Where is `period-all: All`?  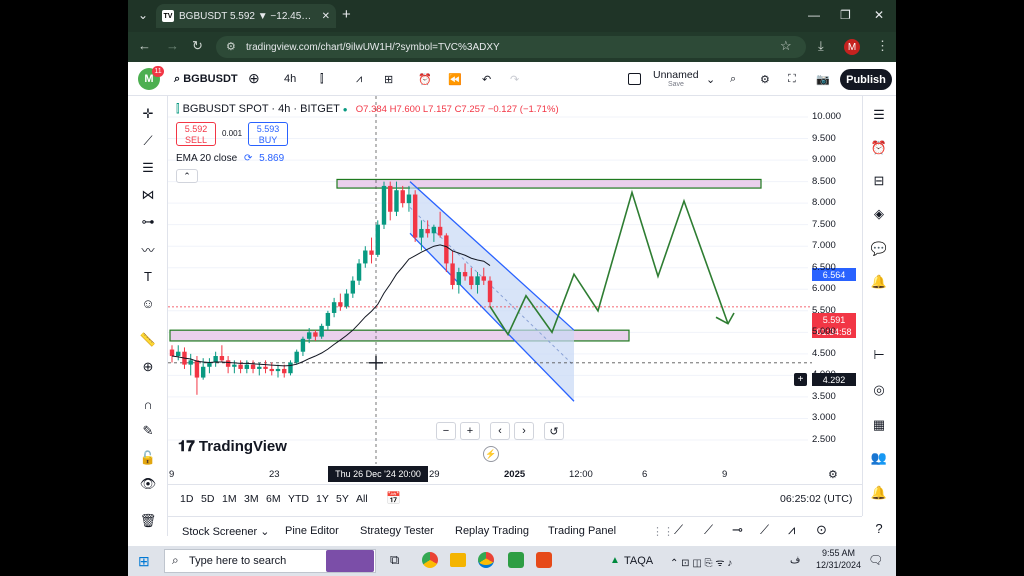
period-all: All is located at coordinates (362, 499).